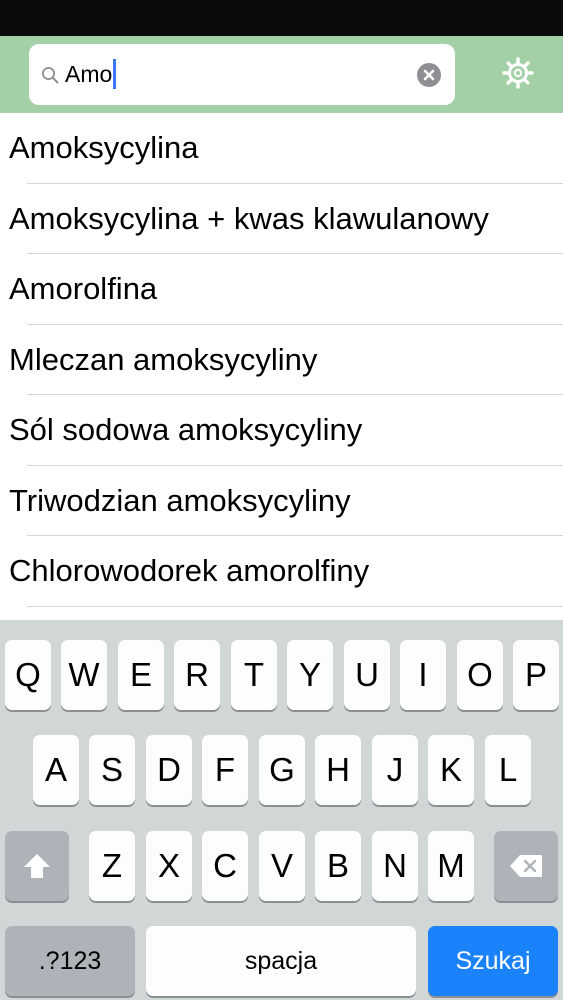 Image resolution: width=563 pixels, height=1000 pixels. I want to click on key-c: C, so click(225, 866).